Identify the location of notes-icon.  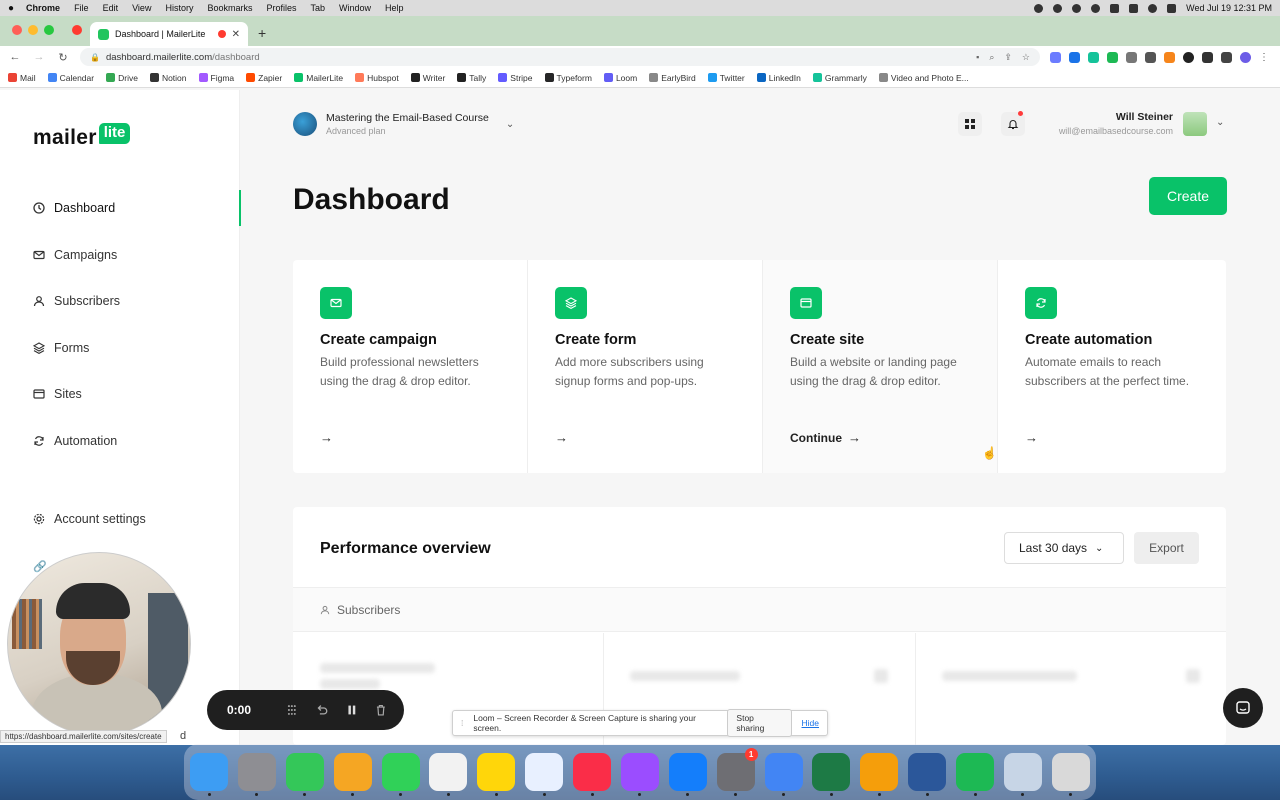
(496, 774).